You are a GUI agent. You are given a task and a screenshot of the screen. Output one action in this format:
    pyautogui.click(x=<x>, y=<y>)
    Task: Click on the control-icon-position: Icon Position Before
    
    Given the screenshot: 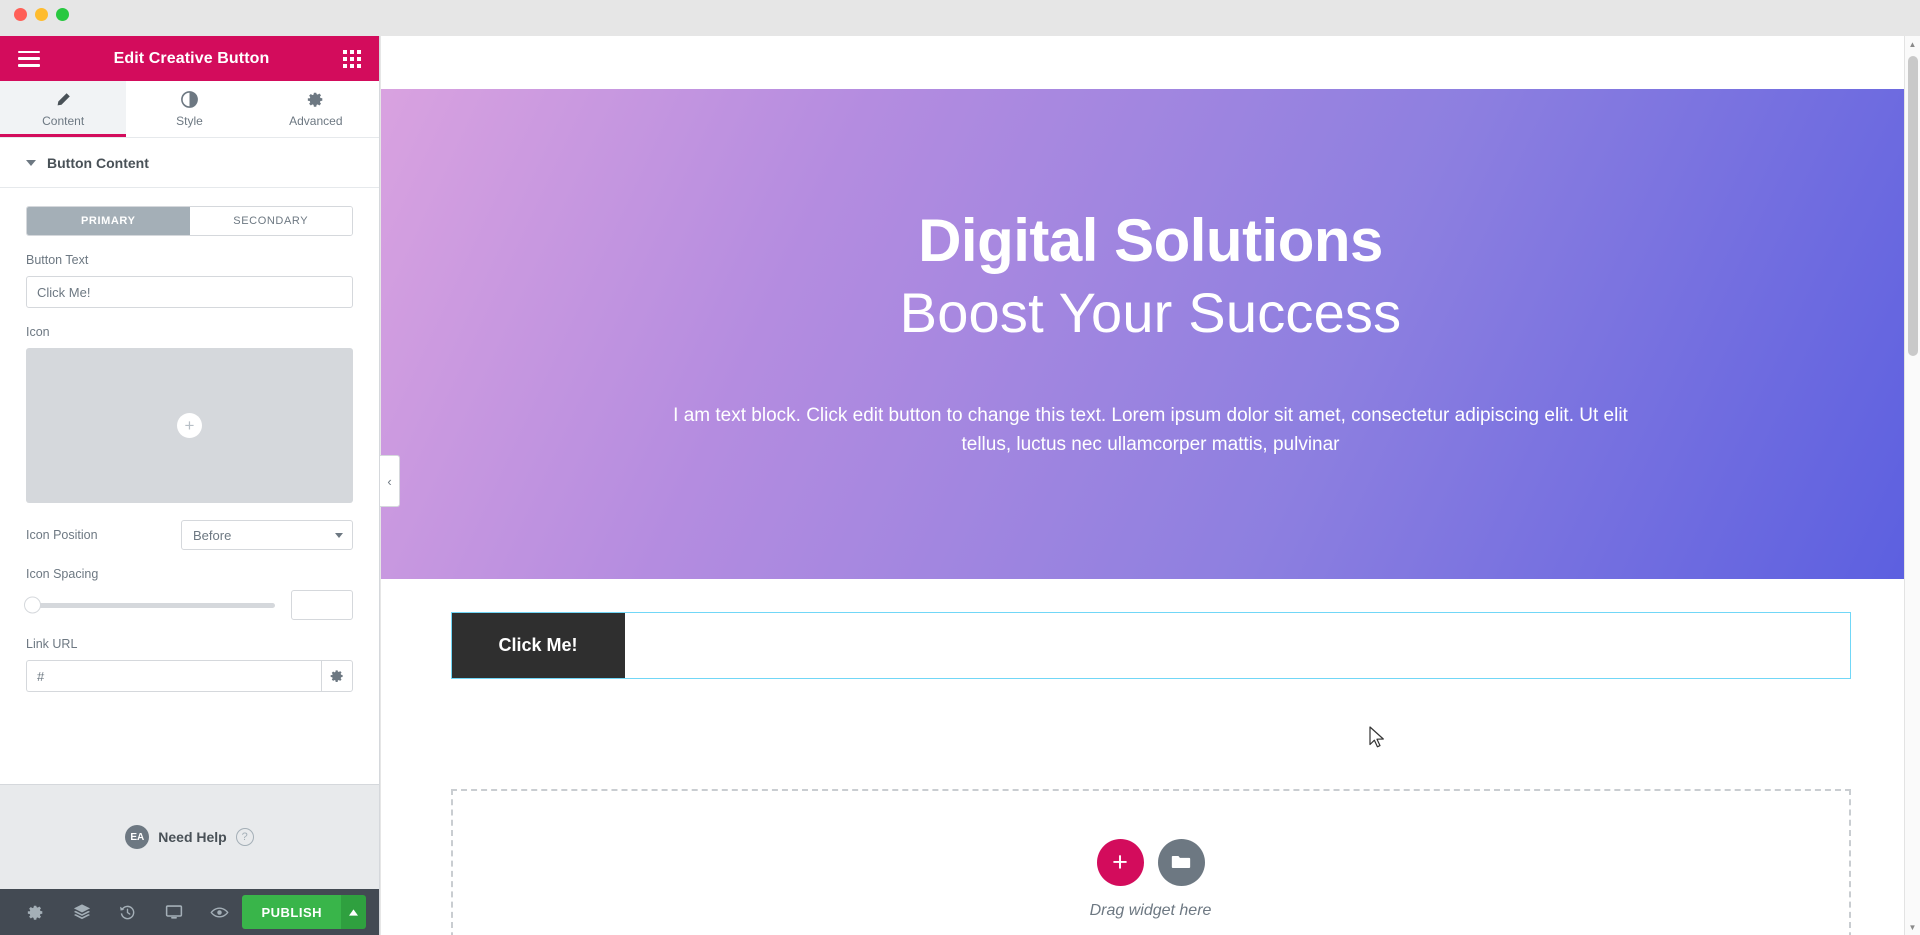 What is the action you would take?
    pyautogui.click(x=189, y=535)
    